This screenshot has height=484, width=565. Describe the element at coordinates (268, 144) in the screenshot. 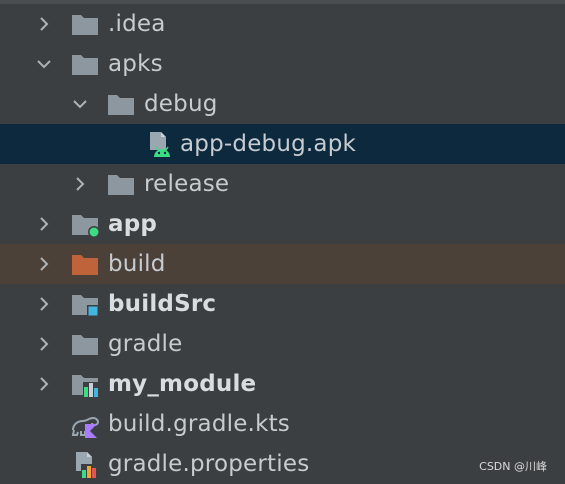

I see `tree-row-label: app-debug.apk` at that location.